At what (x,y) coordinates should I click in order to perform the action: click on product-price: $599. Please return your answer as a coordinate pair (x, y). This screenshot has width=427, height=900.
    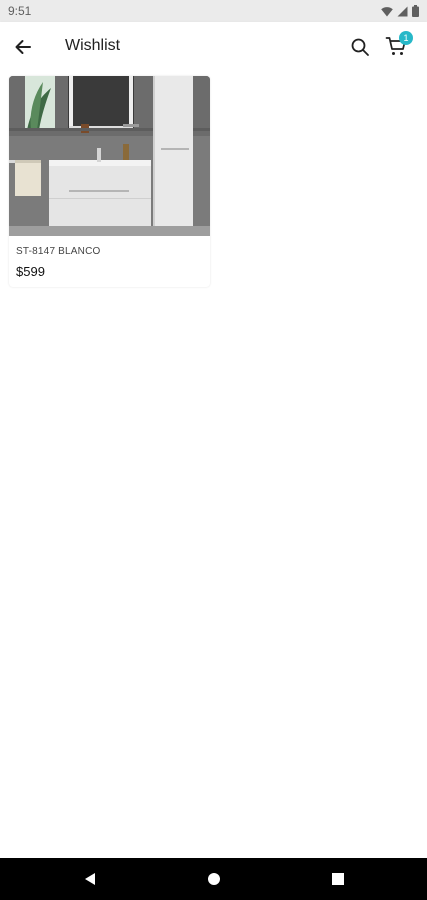
    Looking at the image, I should click on (30, 271).